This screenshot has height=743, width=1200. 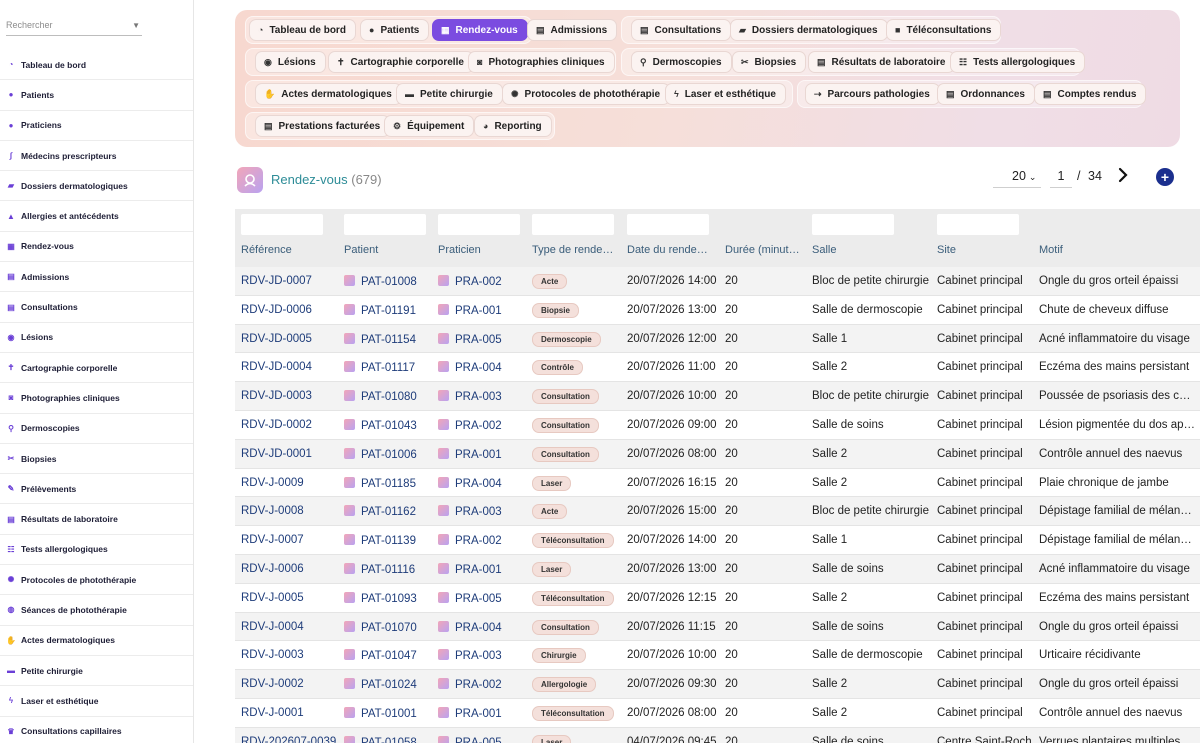 I want to click on column-header: Salle, so click(x=871, y=250).